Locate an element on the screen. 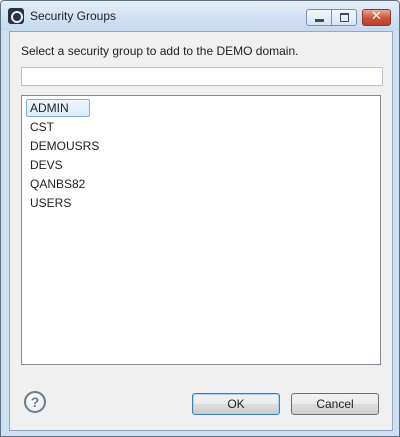 This screenshot has height=437, width=400. window-title: Security Groups is located at coordinates (73, 16).